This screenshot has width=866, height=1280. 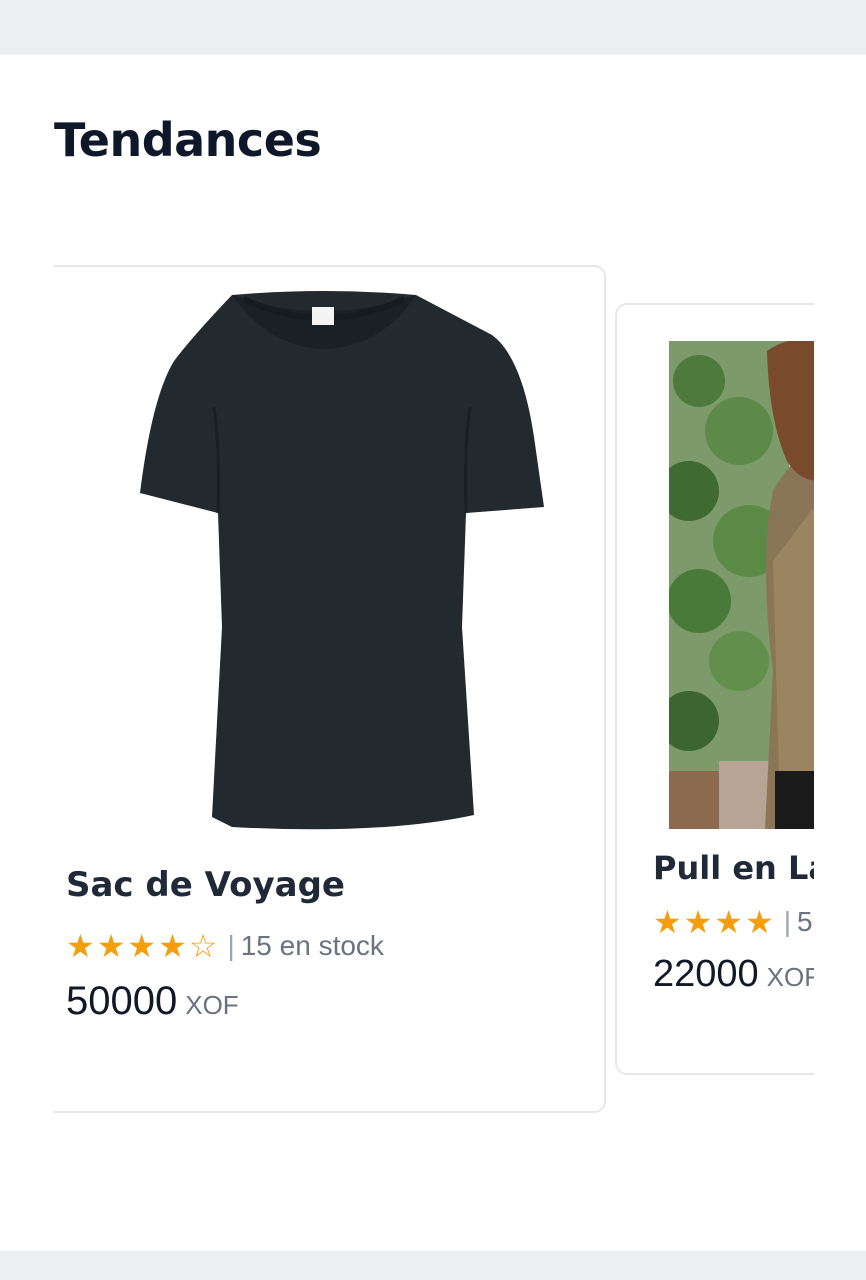 I want to click on rating-stars: ★★★★☆, so click(x=143, y=946).